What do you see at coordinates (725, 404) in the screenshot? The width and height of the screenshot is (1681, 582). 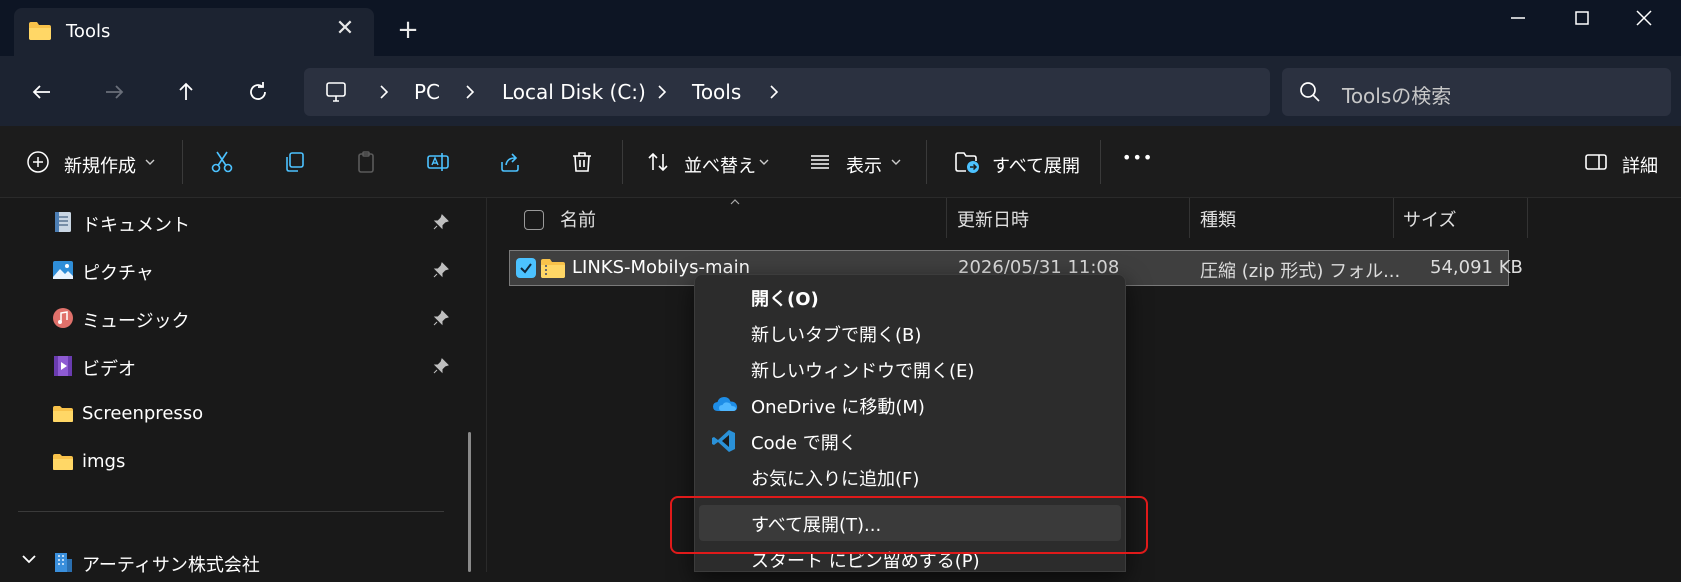 I see `onedrive-cloud-icon` at bounding box center [725, 404].